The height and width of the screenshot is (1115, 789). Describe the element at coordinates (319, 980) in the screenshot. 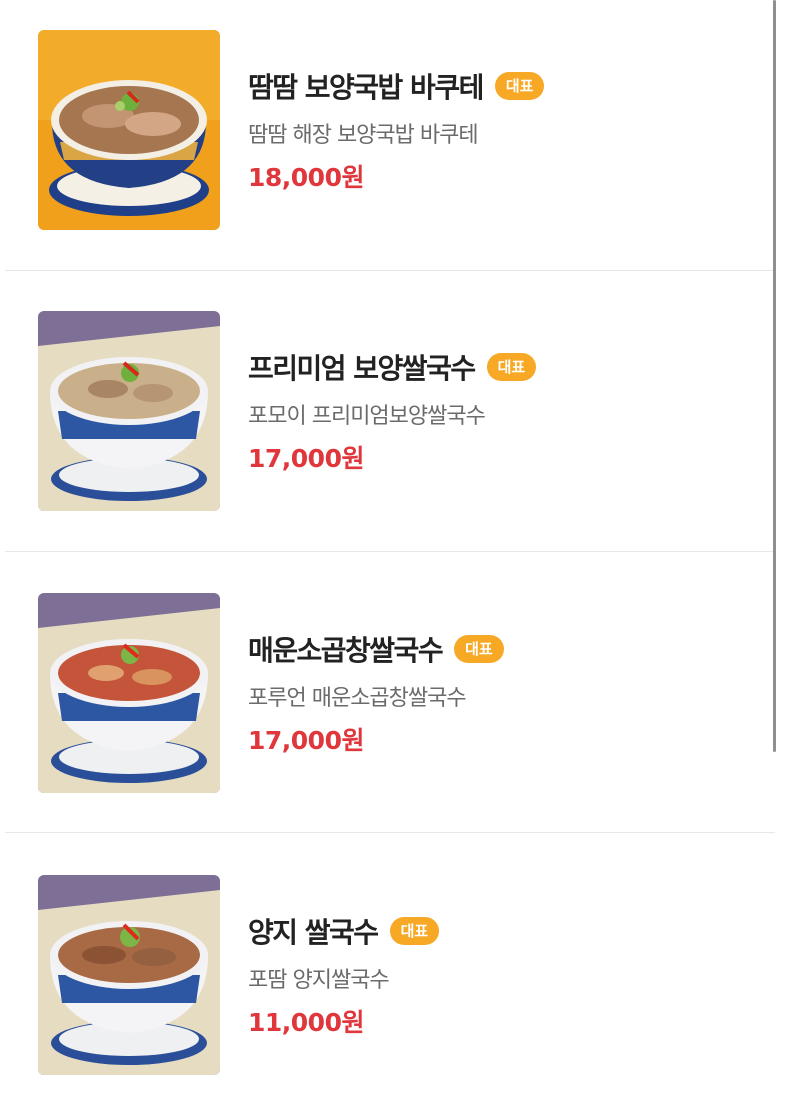

I see `menu-item-description: 포땀 양지쌀국수` at that location.